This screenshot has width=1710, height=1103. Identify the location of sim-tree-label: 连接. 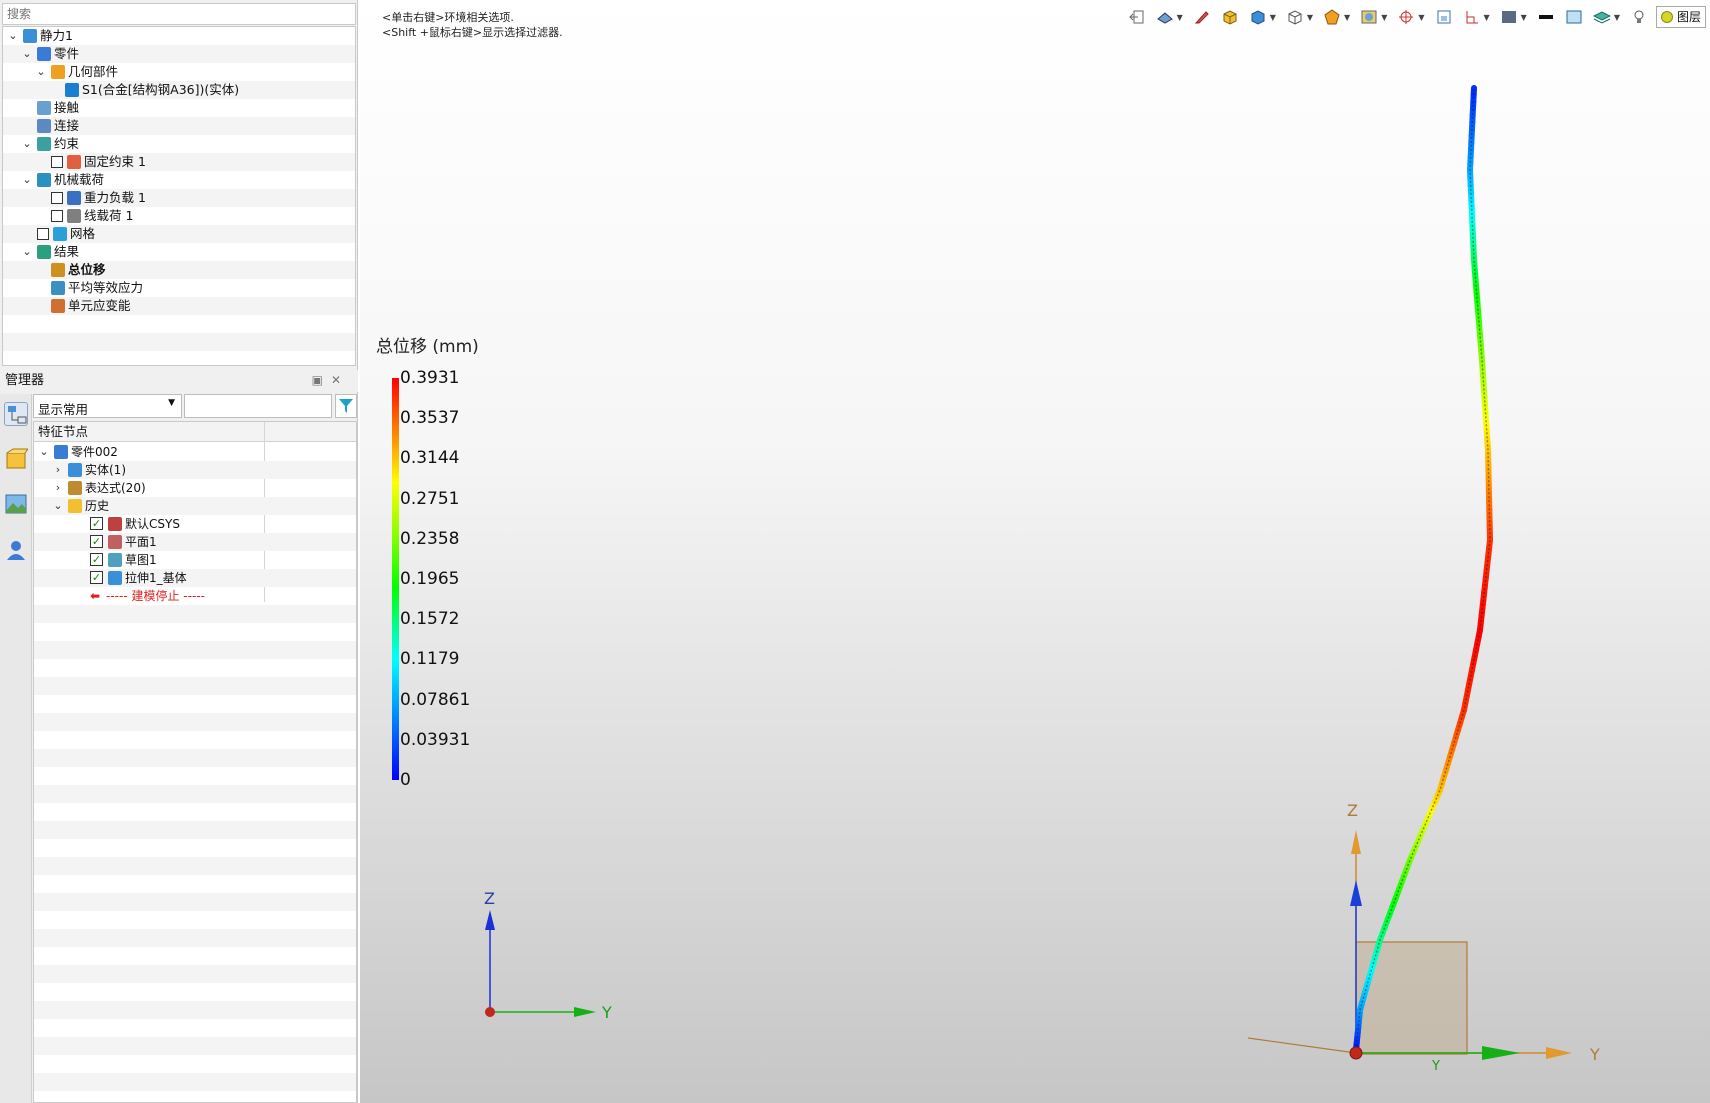
(67, 125).